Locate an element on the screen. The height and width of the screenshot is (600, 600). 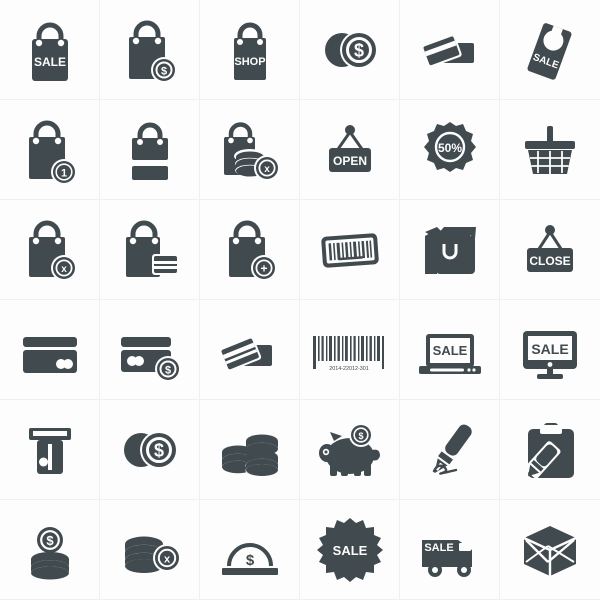
shopping-bag-add-icon: + is located at coordinates (252, 250).